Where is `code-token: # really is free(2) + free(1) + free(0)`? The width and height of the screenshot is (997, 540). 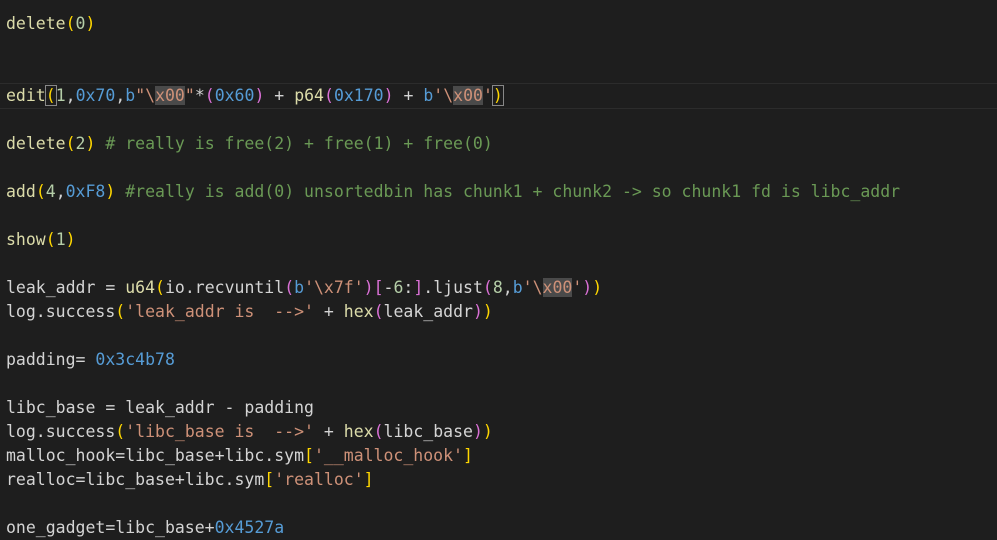 code-token: # really is free(2) + free(1) + free(0) is located at coordinates (294, 143).